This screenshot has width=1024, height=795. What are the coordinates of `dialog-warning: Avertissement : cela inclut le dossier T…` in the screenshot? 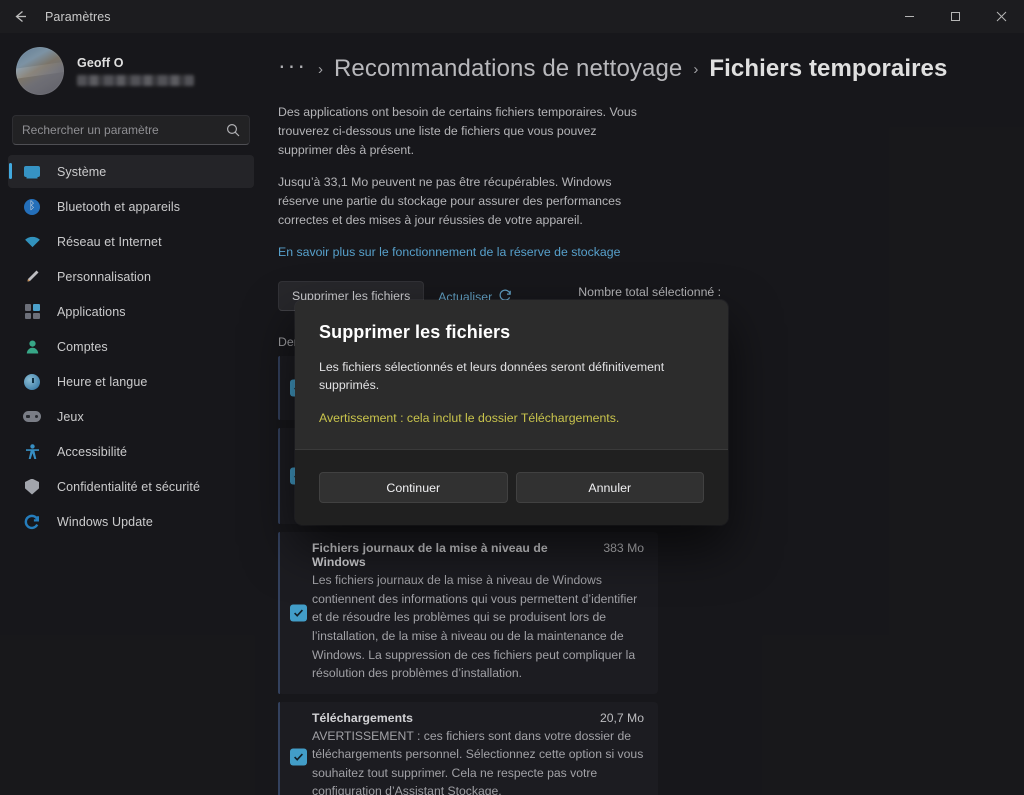 It's located at (469, 417).